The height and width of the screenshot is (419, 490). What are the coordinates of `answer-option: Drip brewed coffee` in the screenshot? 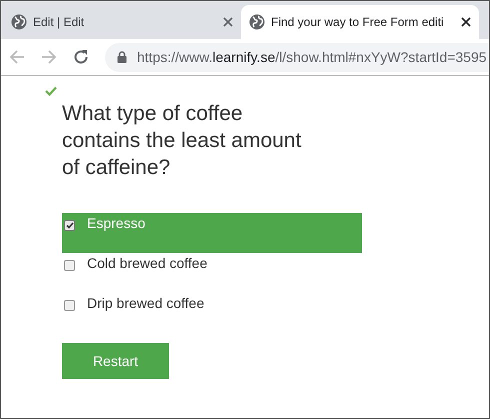 It's located at (212, 313).